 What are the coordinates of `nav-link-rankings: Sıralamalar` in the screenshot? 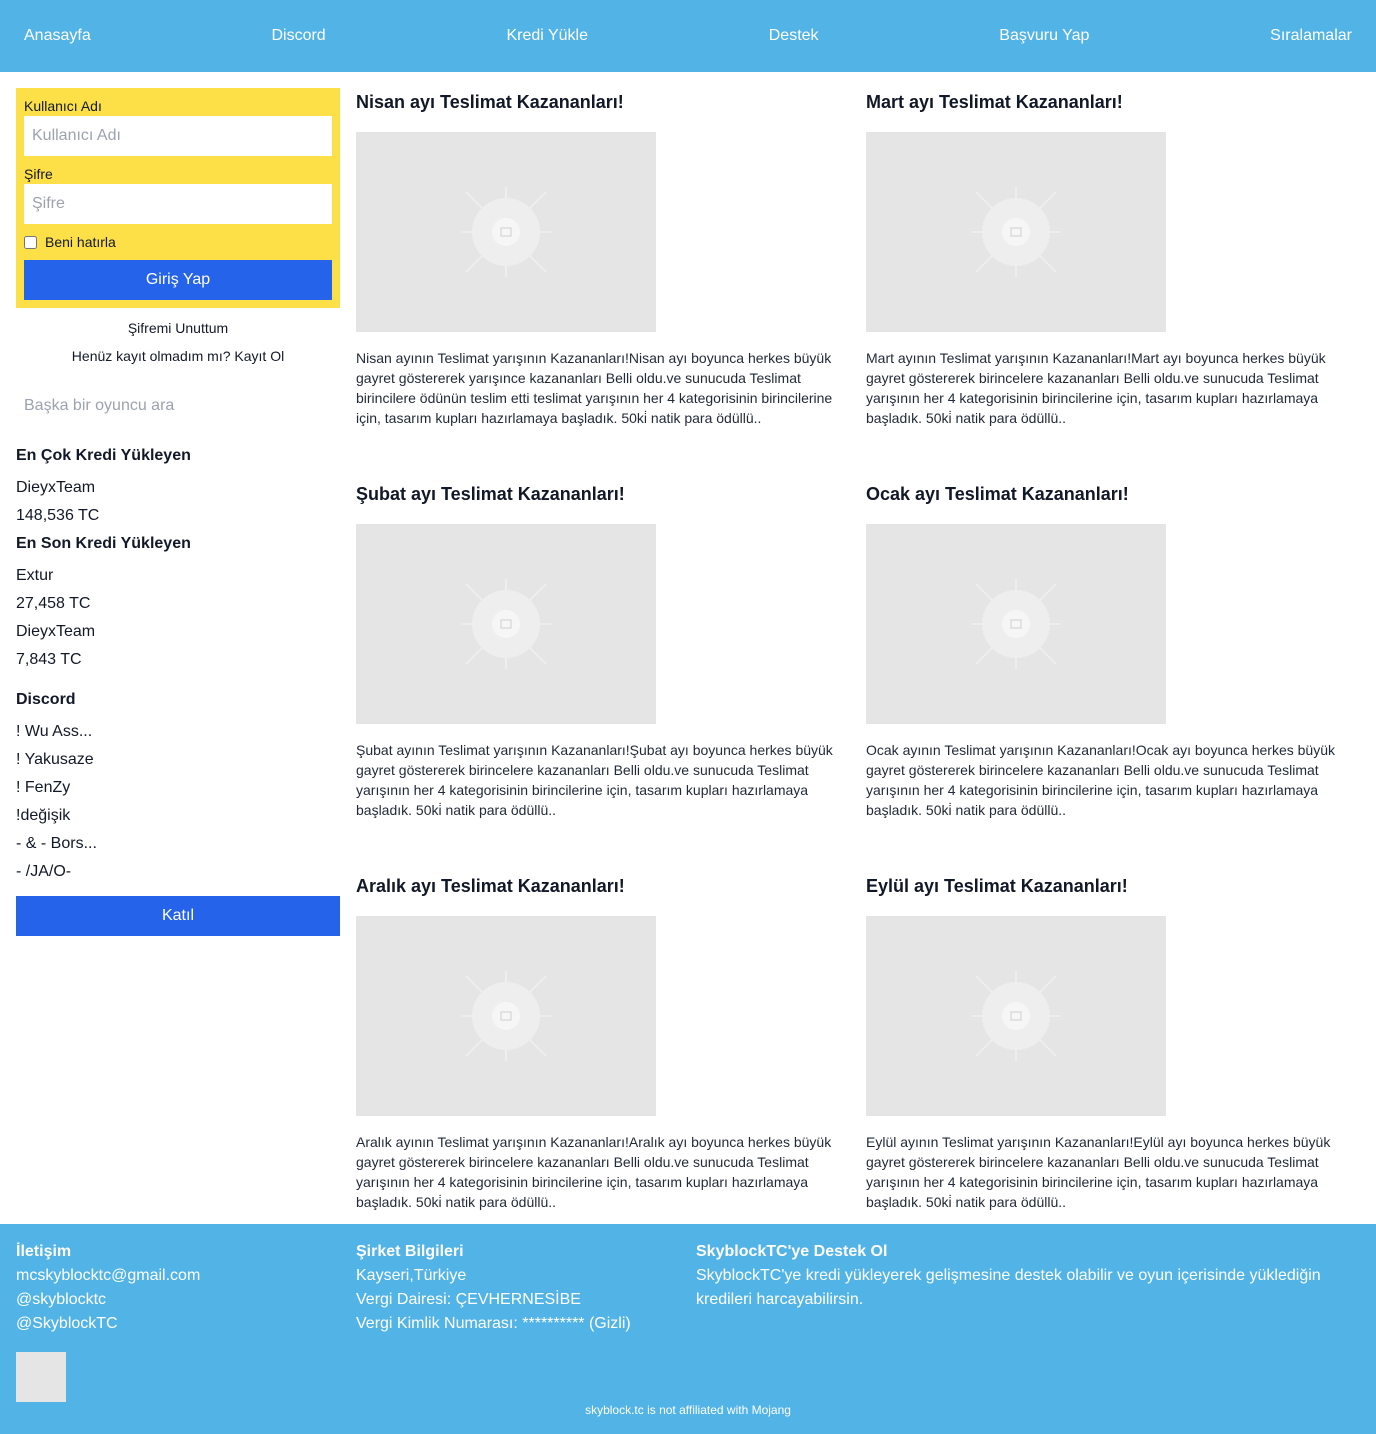 It's located at (1311, 36).